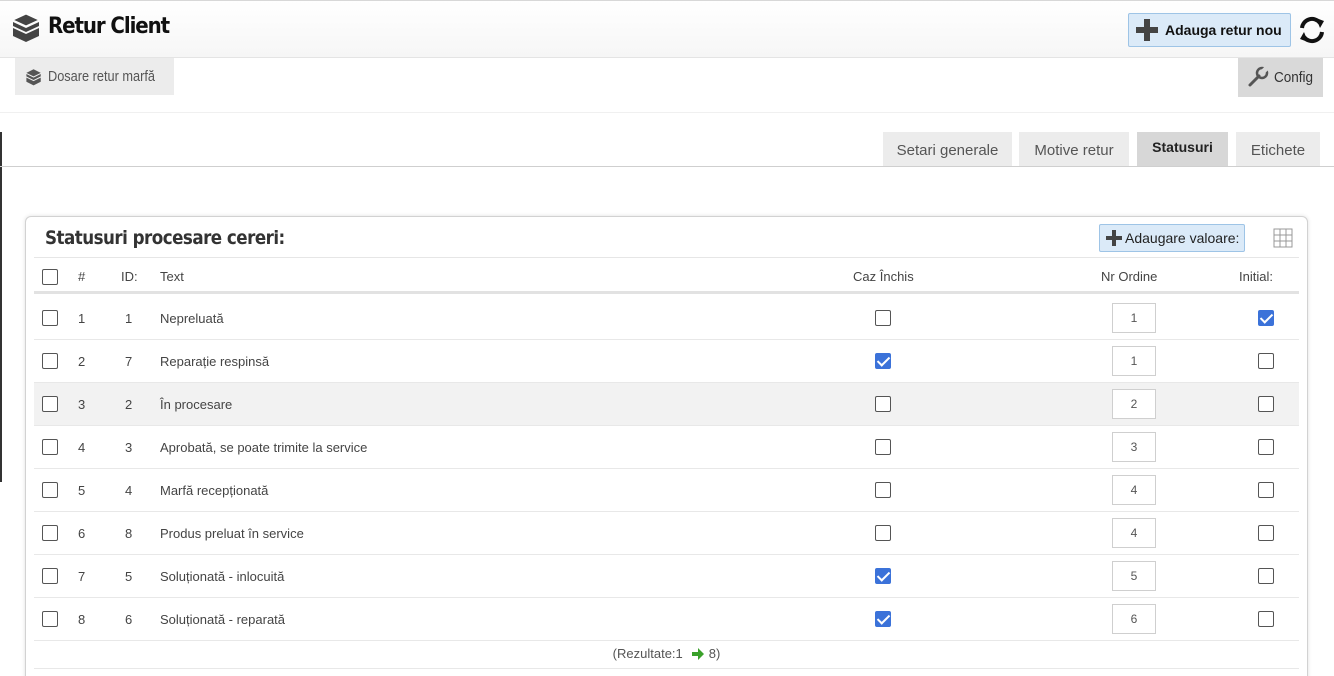  I want to click on col-closed-header: Caz Închis, so click(883, 276).